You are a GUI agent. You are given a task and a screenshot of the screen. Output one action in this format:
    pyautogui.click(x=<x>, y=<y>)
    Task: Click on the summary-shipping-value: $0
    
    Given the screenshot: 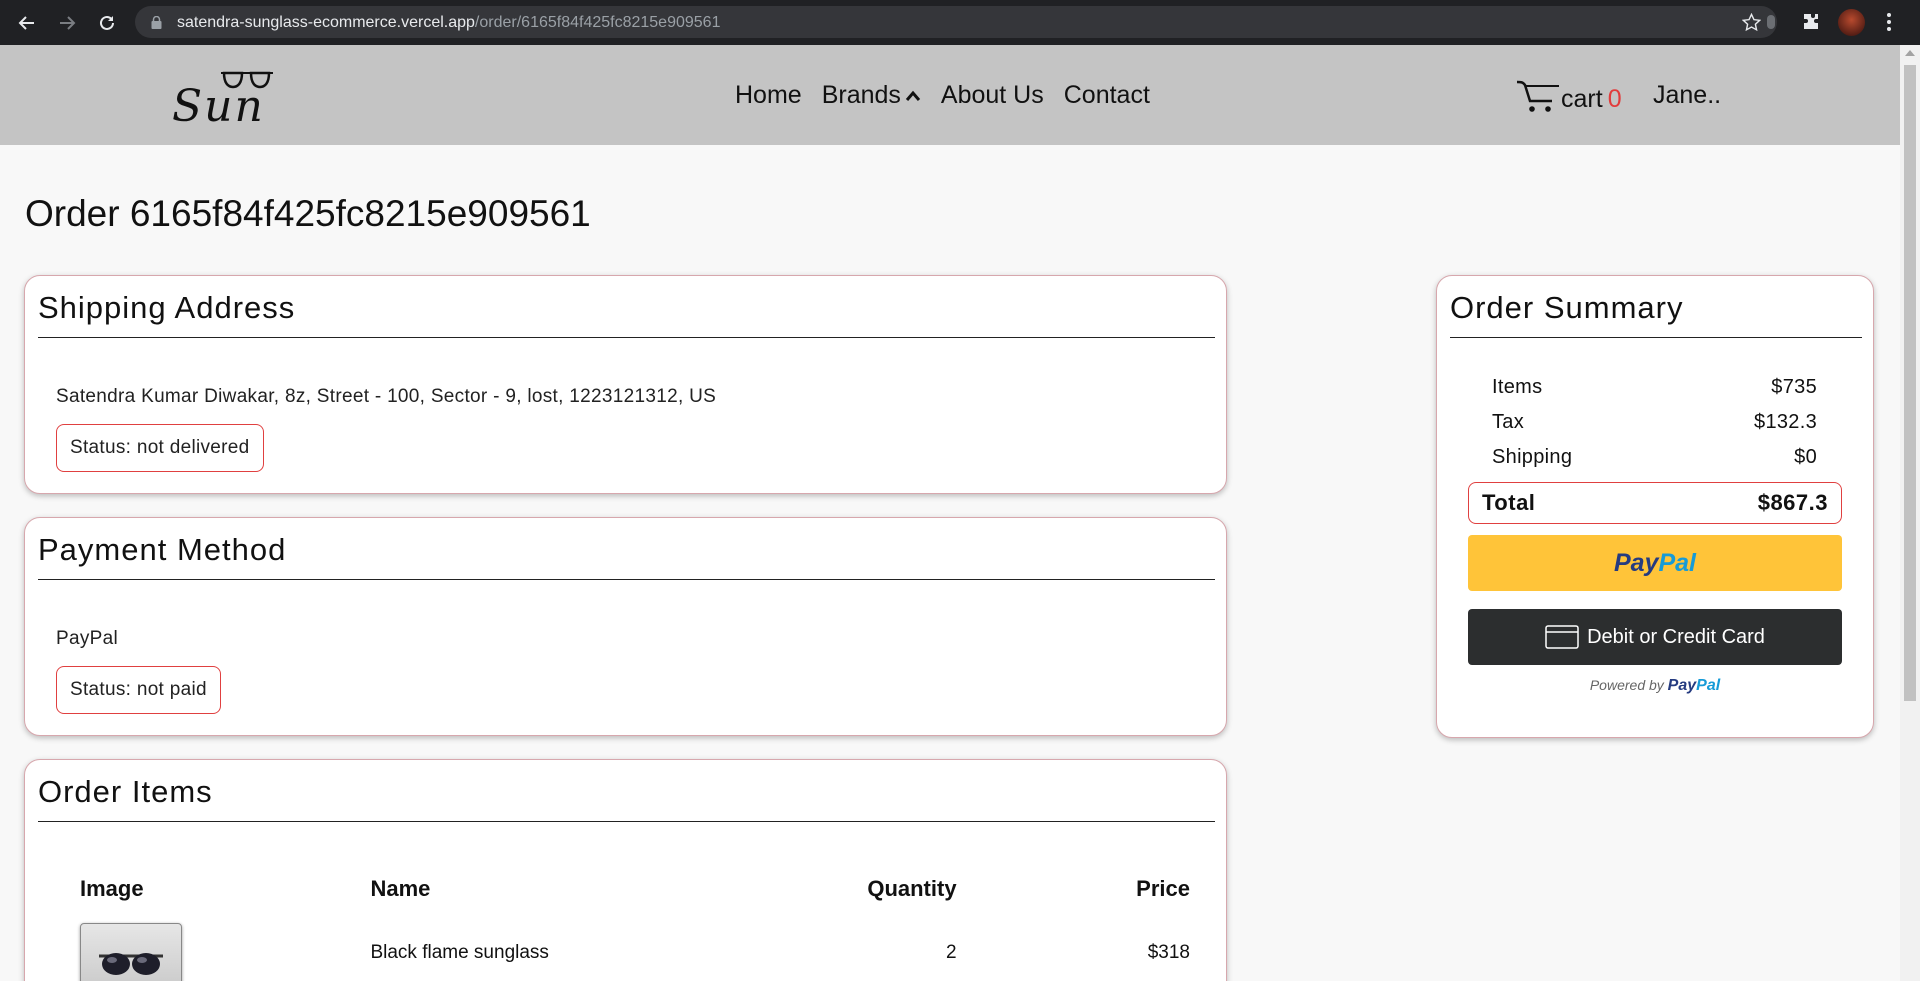 What is the action you would take?
    pyautogui.click(x=1805, y=457)
    